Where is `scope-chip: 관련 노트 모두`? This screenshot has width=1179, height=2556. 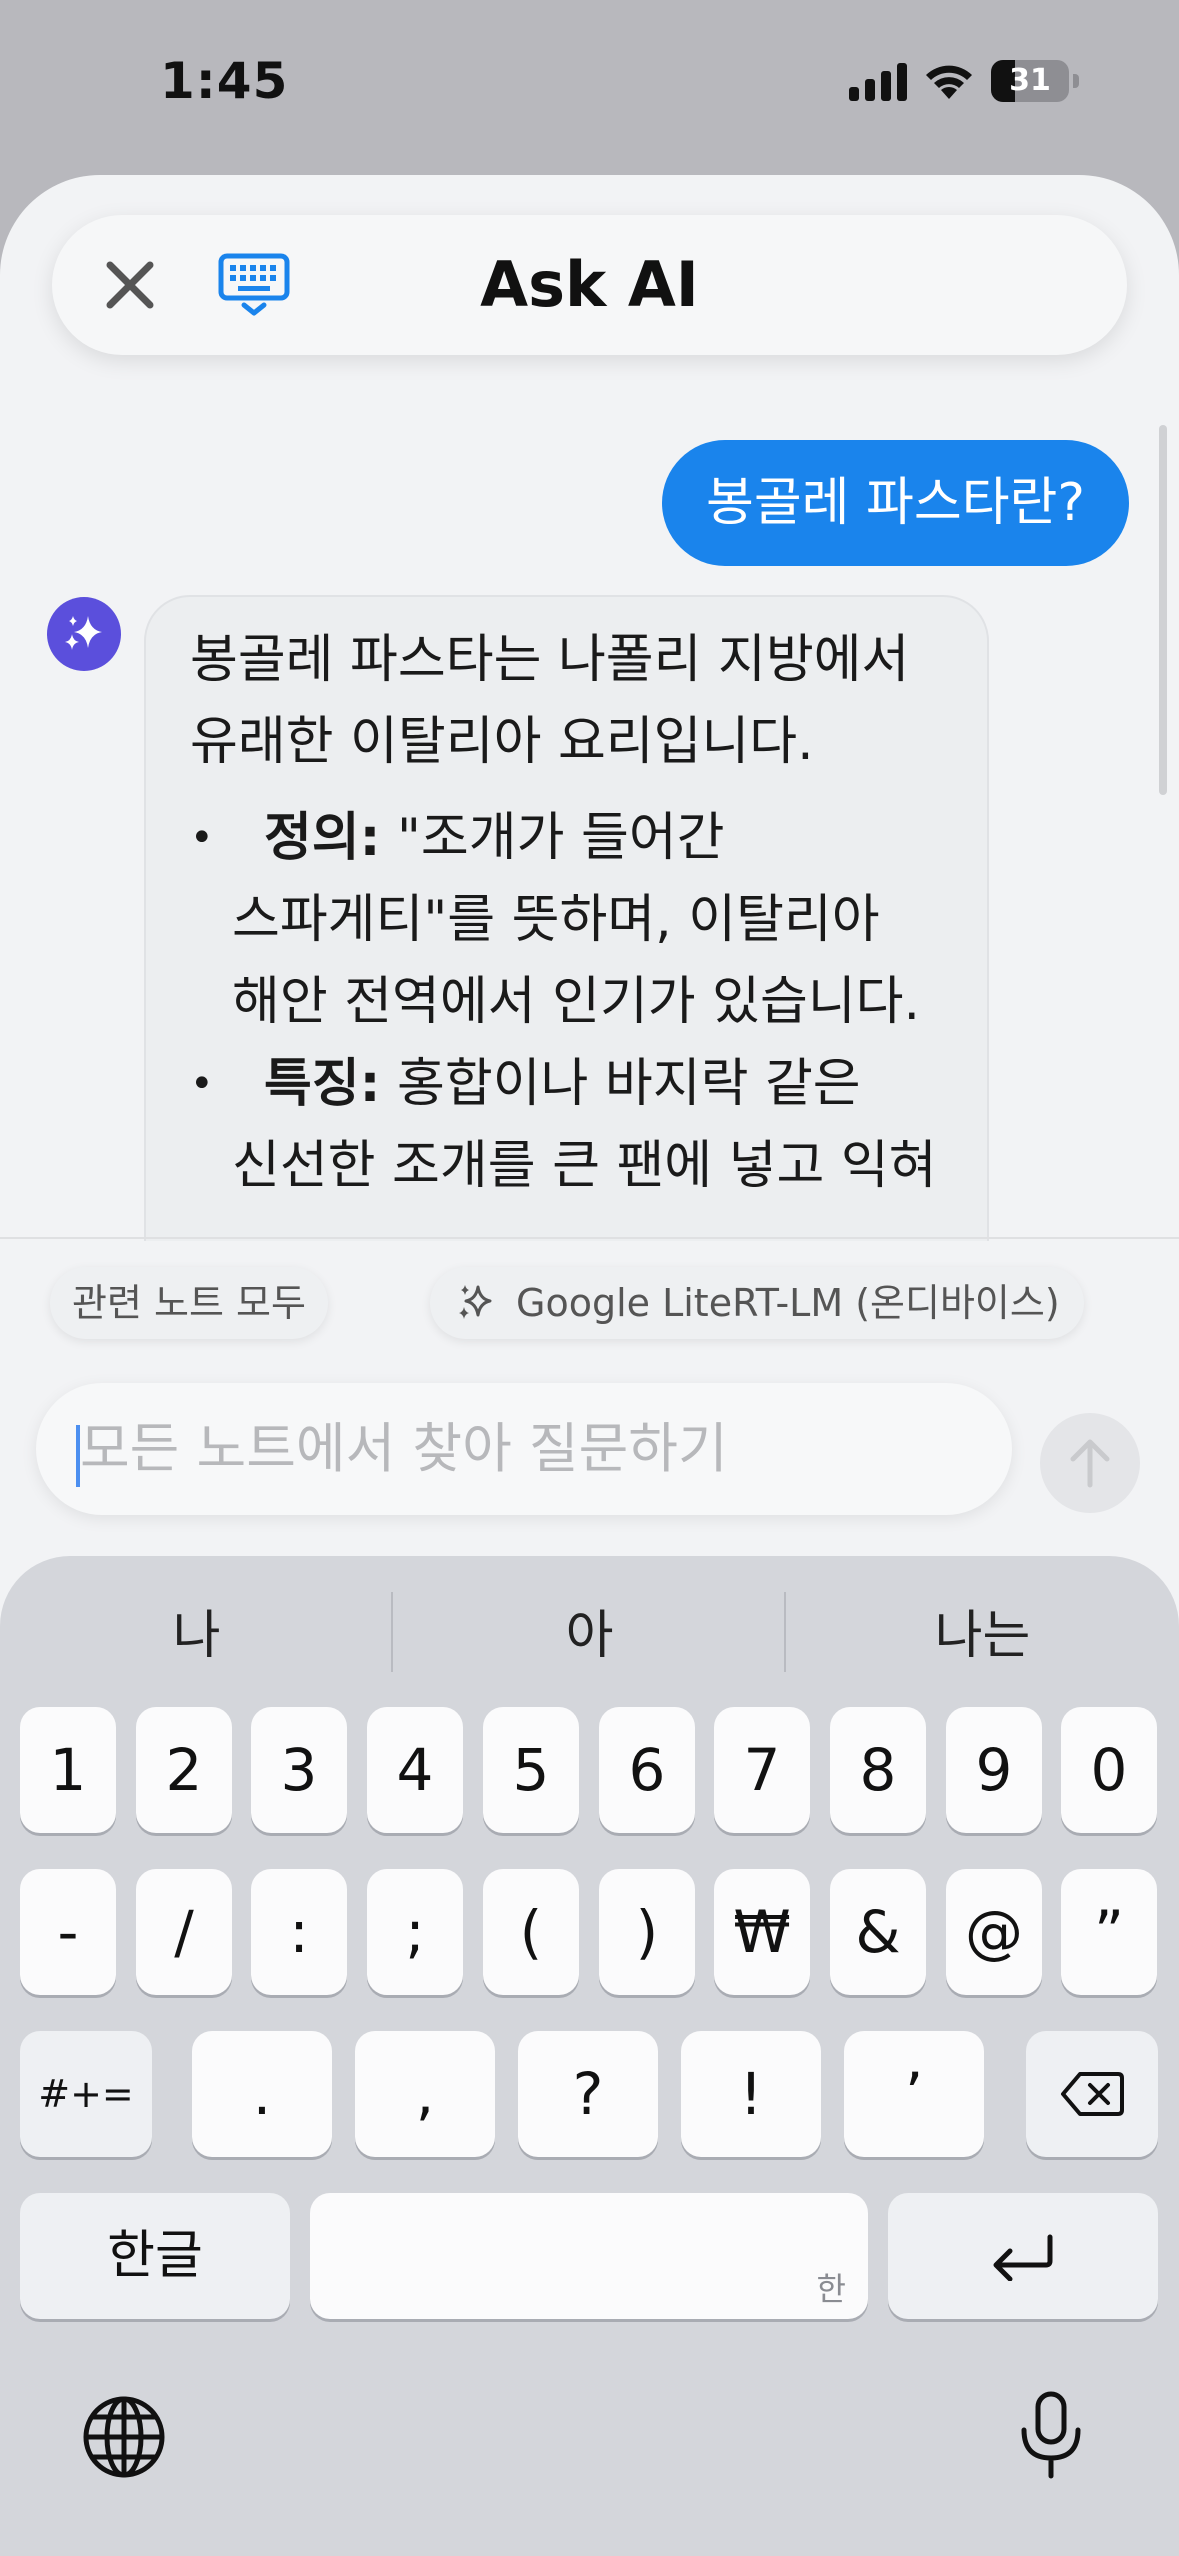
scope-chip: 관련 노트 모두 is located at coordinates (189, 1303).